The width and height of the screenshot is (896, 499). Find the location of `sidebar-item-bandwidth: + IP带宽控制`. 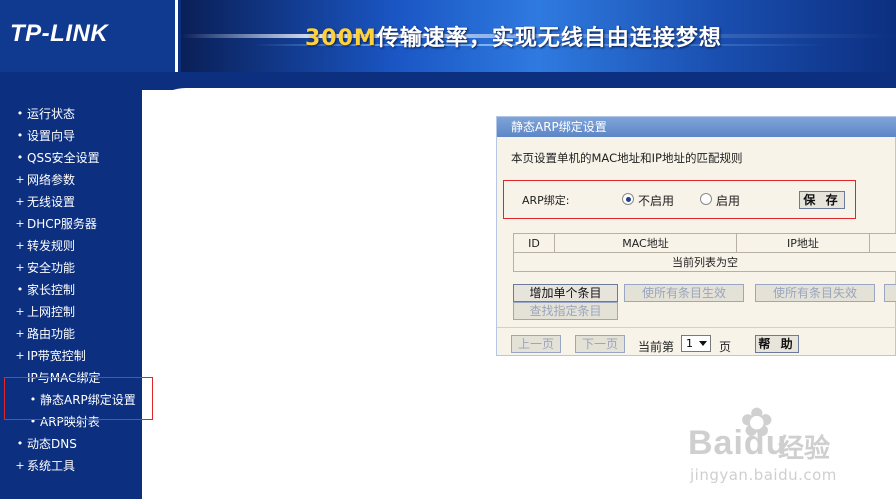

sidebar-item-bandwidth: + IP带宽控制 is located at coordinates (71, 356).